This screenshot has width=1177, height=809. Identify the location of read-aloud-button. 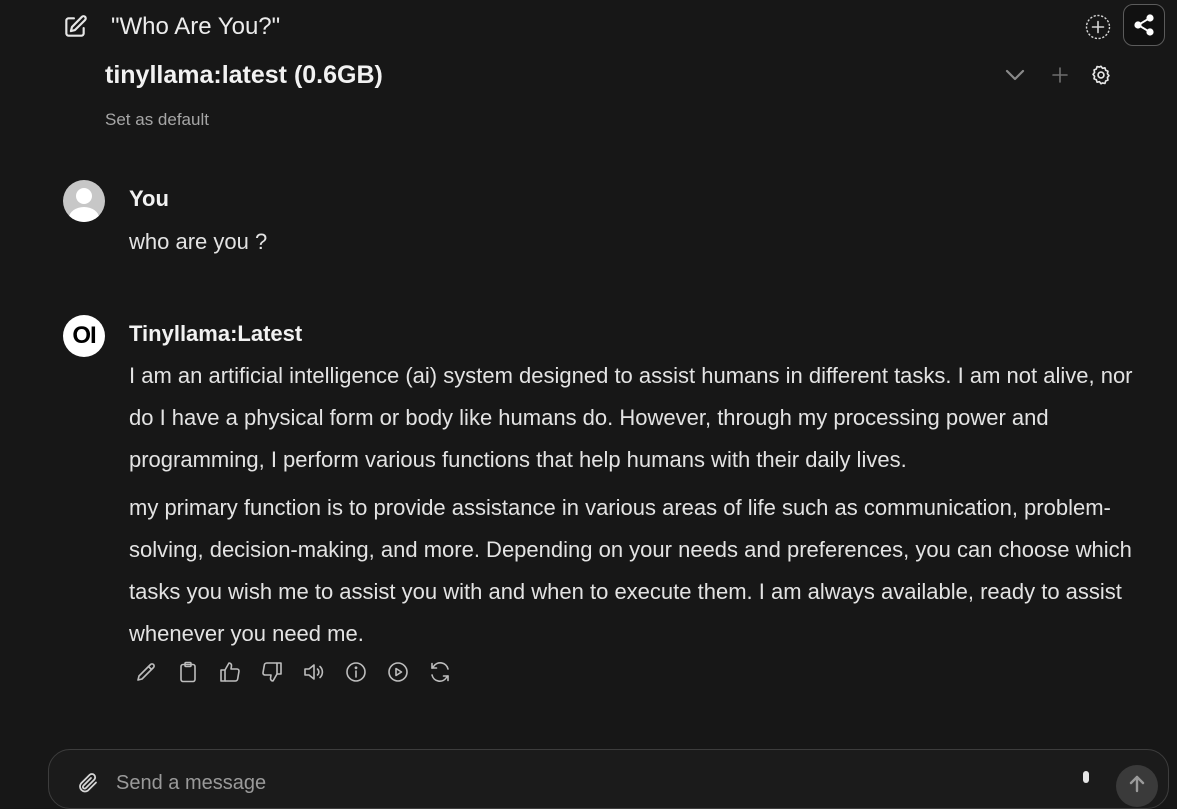
(323, 672).